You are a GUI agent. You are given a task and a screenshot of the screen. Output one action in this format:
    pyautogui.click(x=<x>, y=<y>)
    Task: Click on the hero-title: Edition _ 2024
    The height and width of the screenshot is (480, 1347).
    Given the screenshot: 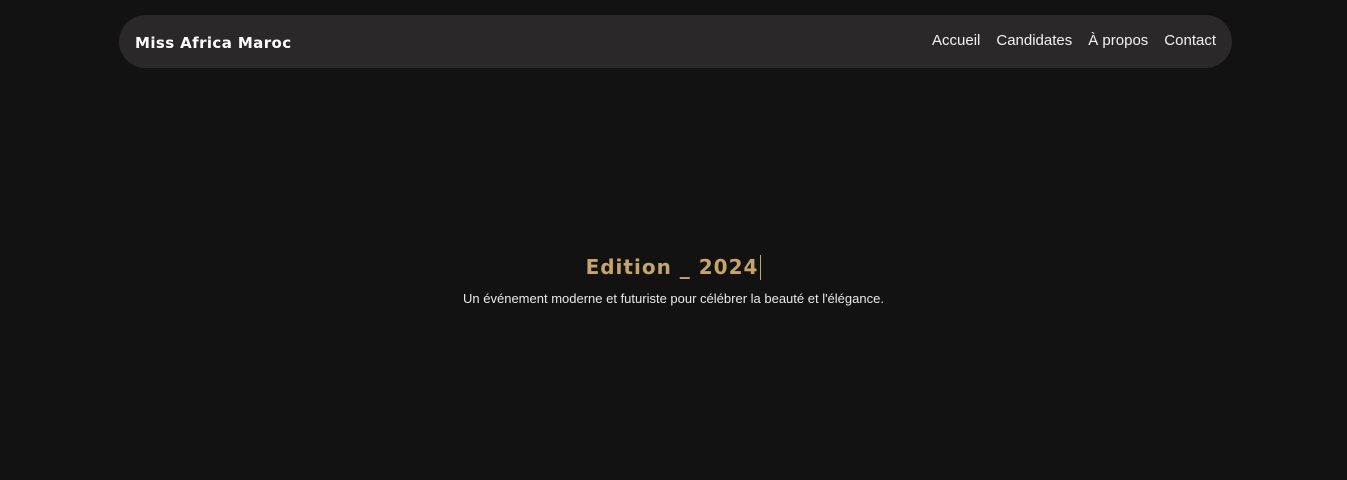 What is the action you would take?
    pyautogui.click(x=672, y=267)
    